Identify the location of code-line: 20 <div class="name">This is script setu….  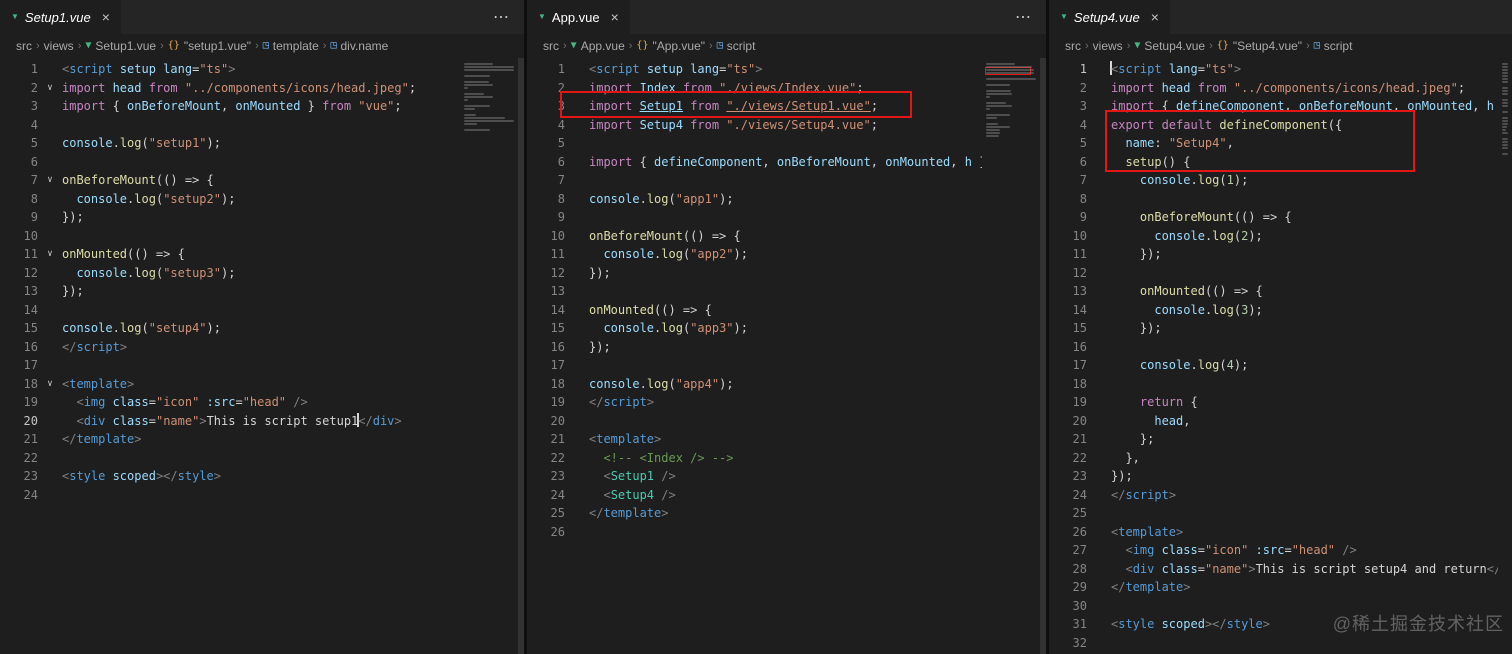
(230, 421).